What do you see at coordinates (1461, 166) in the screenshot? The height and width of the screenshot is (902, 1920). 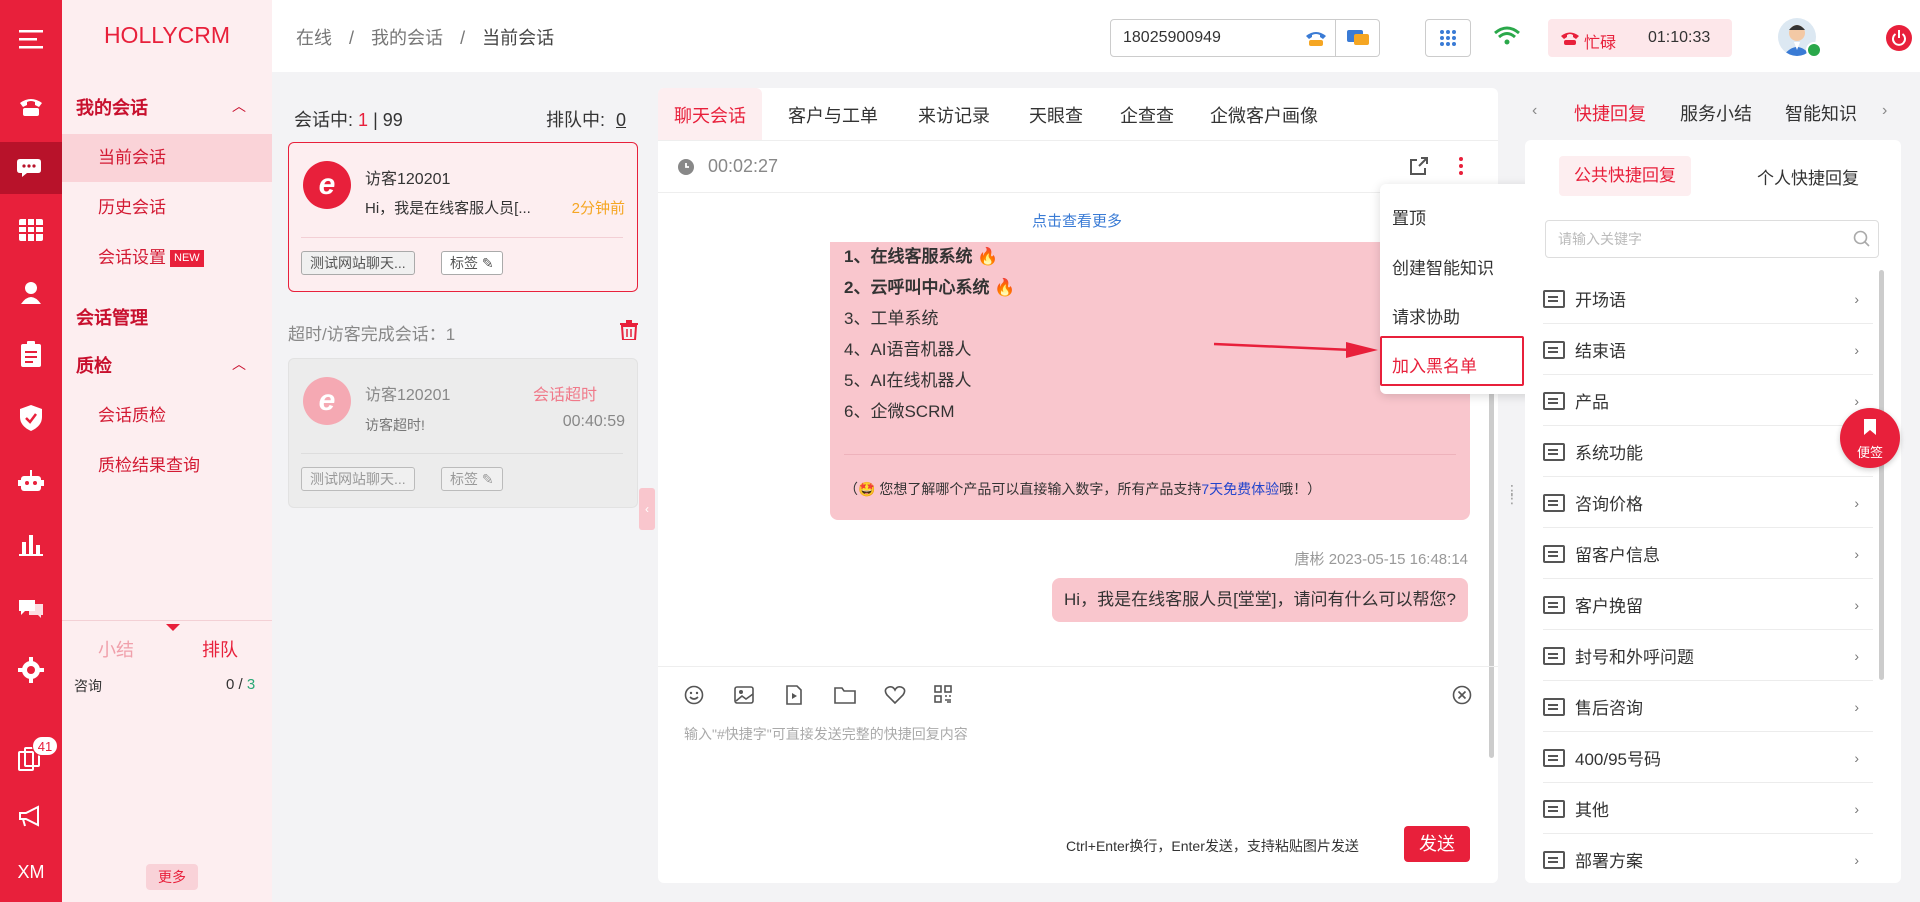 I see `more-vertical-icon` at bounding box center [1461, 166].